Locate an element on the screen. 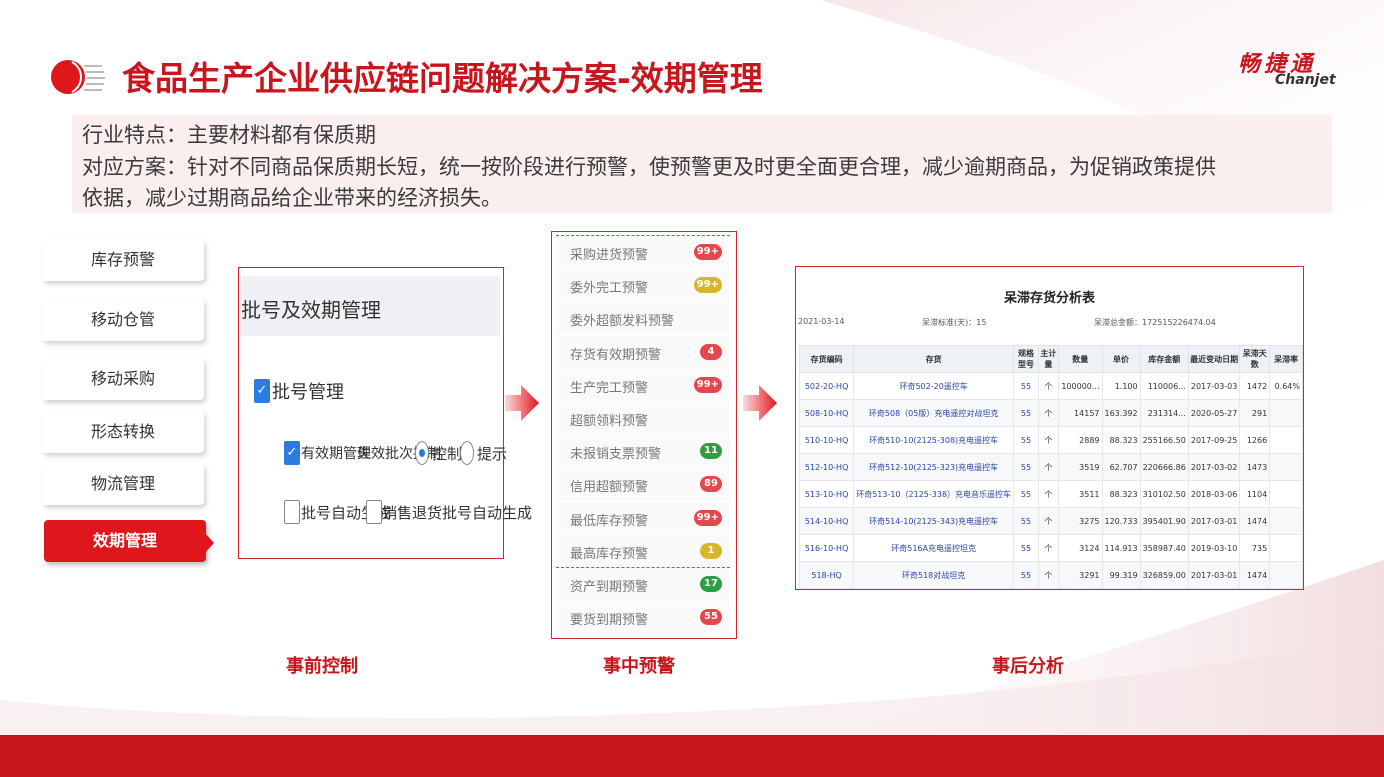 This screenshot has height=777, width=1384. item-name-link: 环奇512-10(2125-323)充电遥控车 is located at coordinates (934, 467).